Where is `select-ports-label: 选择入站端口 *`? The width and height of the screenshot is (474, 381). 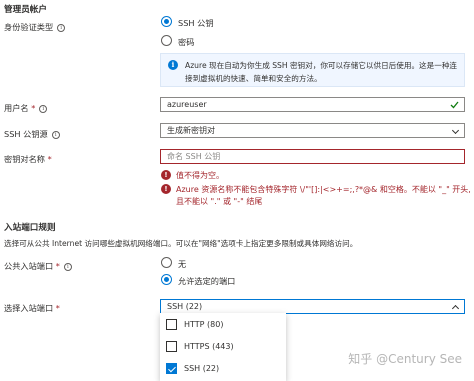
select-ports-label: 选择入站端口 * is located at coordinates (32, 308).